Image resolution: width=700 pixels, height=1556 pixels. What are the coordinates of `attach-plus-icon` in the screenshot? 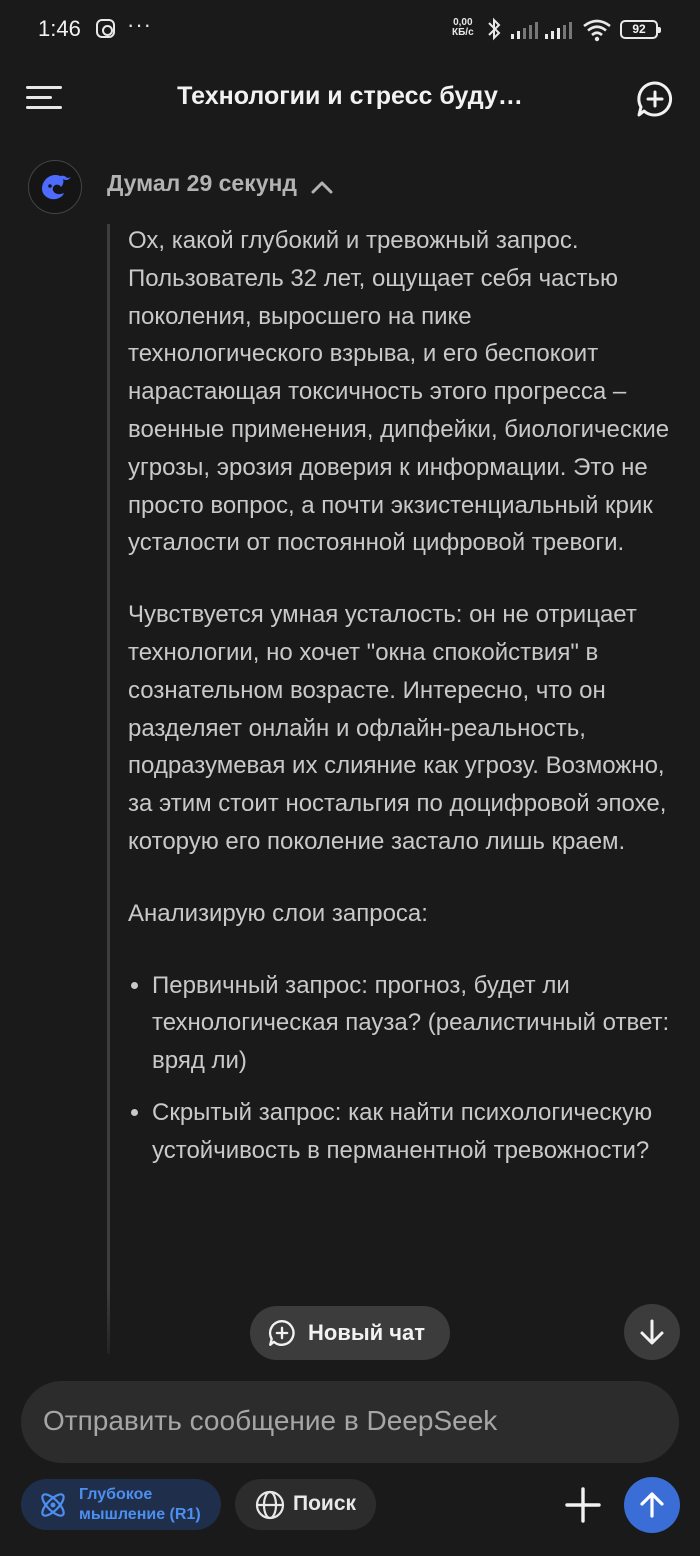 It's located at (583, 1505).